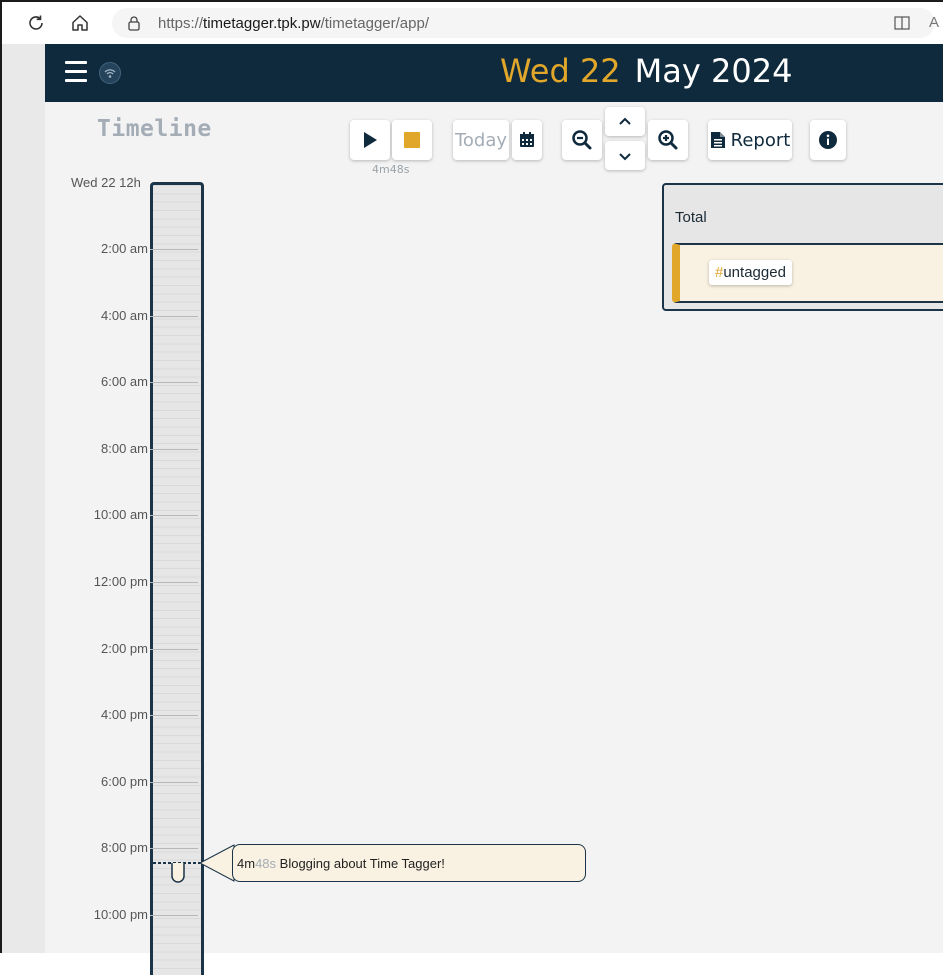 The height and width of the screenshot is (975, 943). I want to click on menu-icon, so click(76, 72).